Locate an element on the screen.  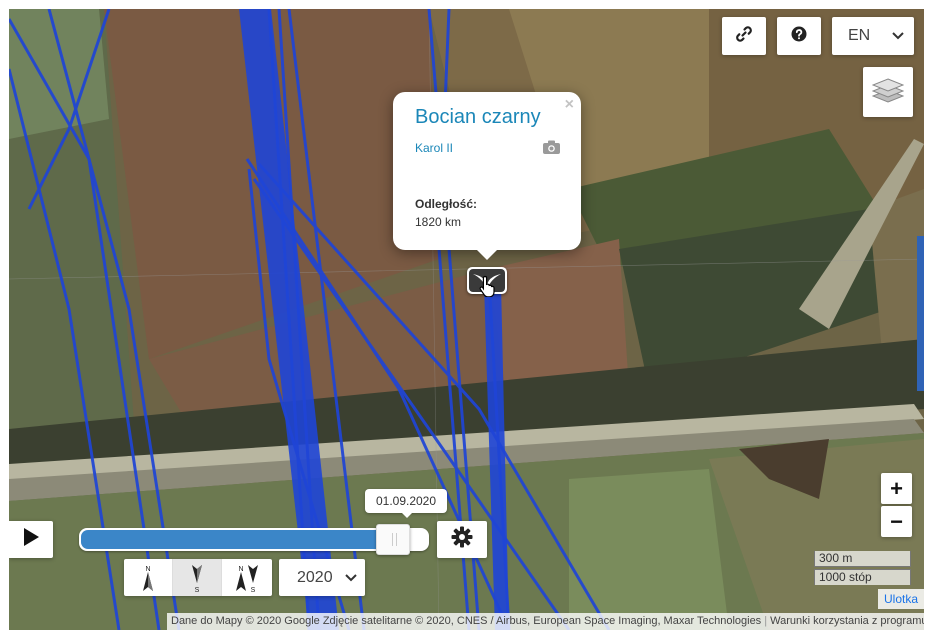
compass-both-icon: N S is located at coordinates (246, 578).